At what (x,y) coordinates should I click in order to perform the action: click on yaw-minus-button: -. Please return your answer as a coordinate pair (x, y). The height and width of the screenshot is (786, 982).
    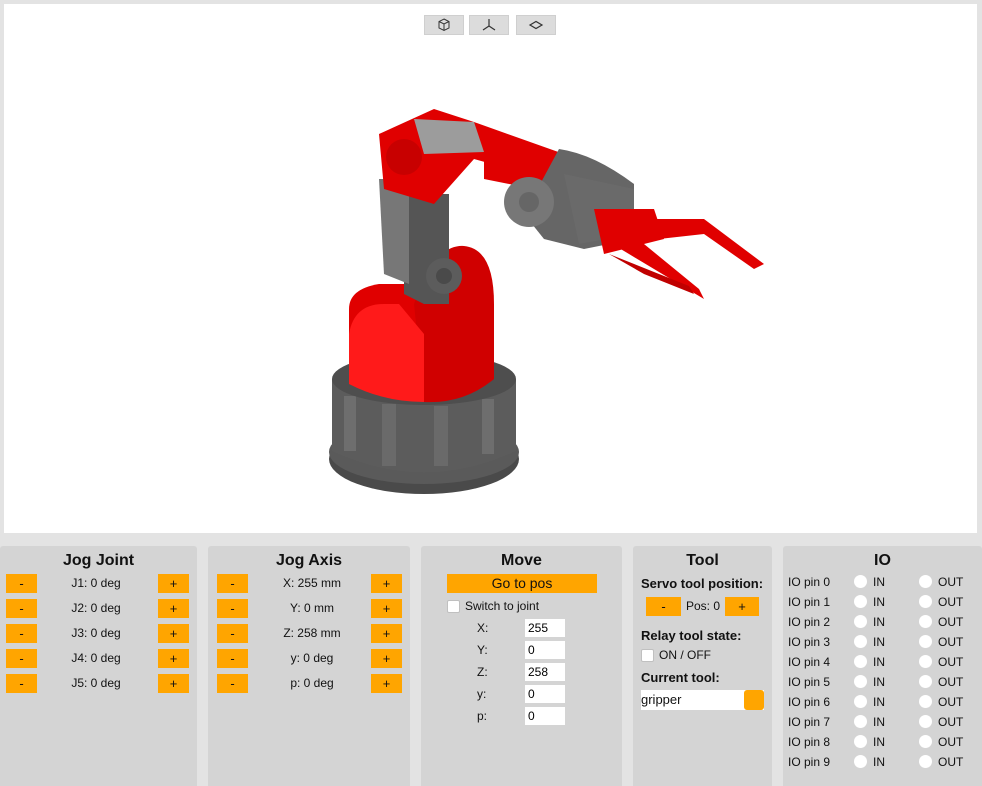
    Looking at the image, I should click on (232, 658).